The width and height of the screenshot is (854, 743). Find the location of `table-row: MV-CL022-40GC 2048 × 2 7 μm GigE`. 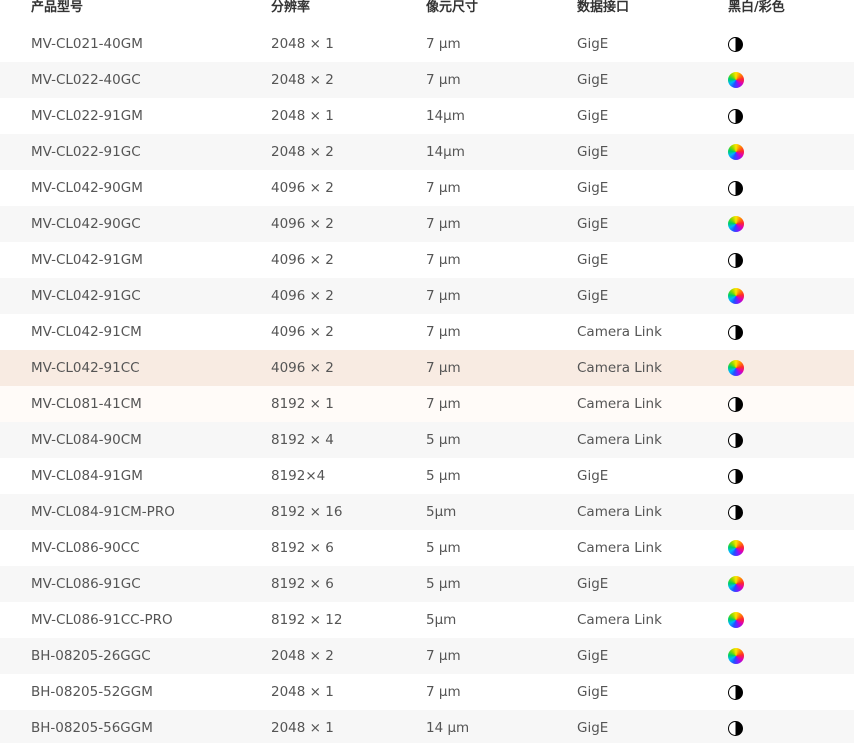

table-row: MV-CL022-40GC 2048 × 2 7 μm GigE is located at coordinates (427, 80).